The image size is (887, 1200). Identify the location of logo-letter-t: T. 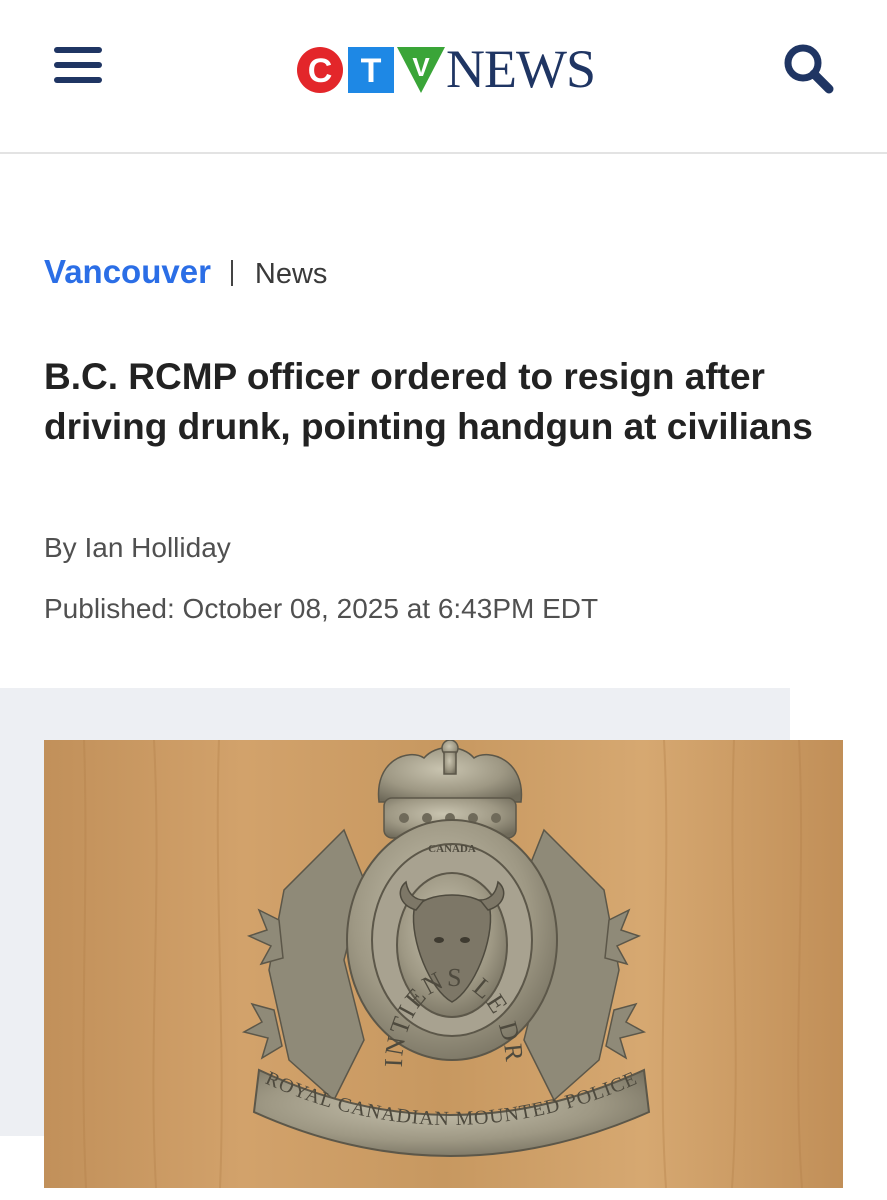
(371, 71).